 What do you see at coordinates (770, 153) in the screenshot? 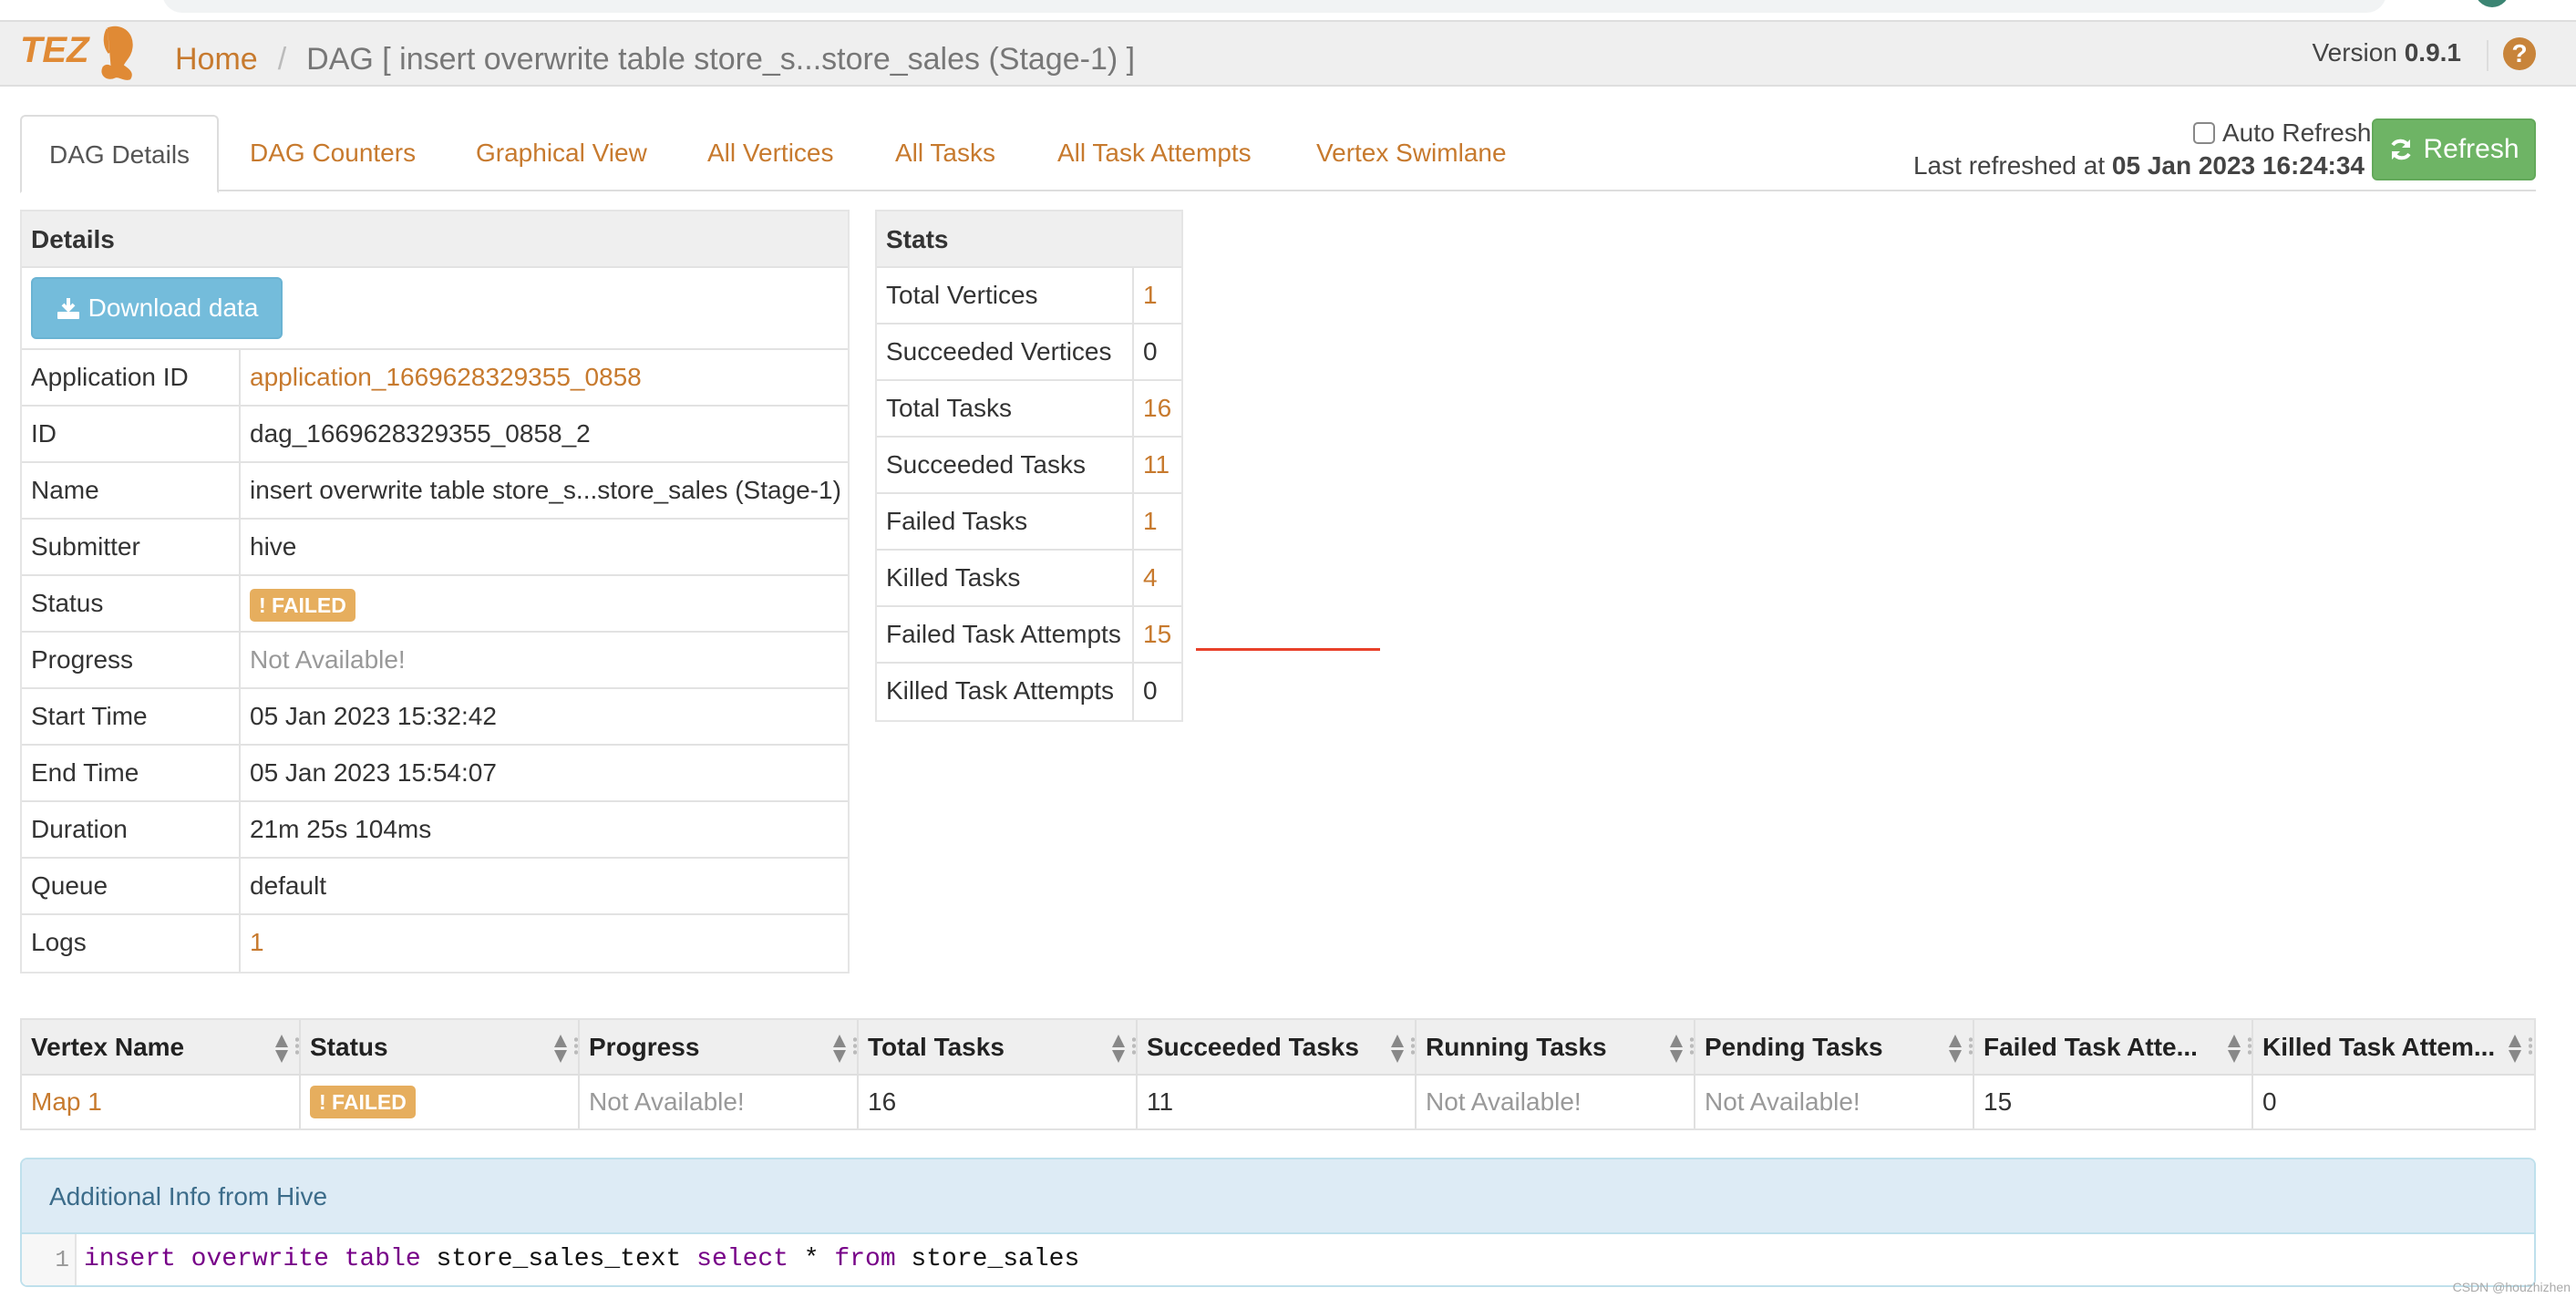
I see `tab-all-vertices: All Vertices` at bounding box center [770, 153].